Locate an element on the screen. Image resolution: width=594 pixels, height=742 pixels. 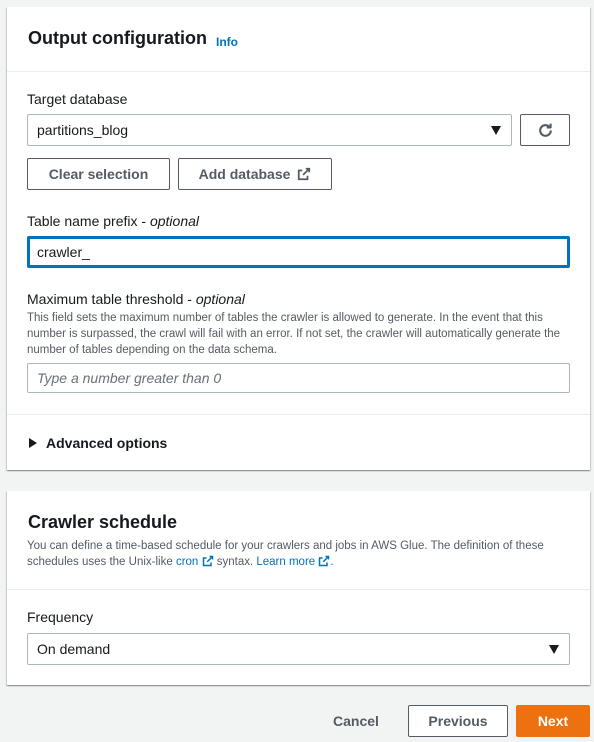
info-link: Info is located at coordinates (227, 42).